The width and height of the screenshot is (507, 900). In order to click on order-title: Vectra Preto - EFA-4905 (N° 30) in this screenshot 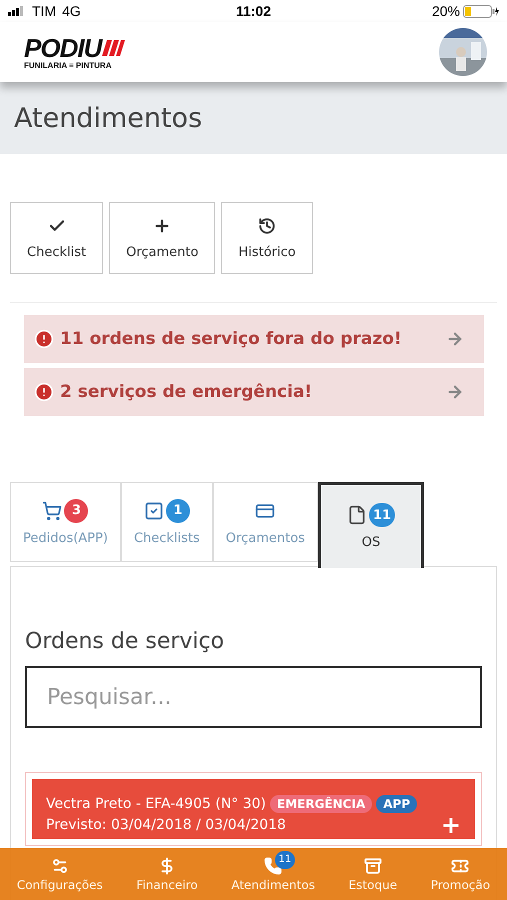, I will do `click(156, 804)`.